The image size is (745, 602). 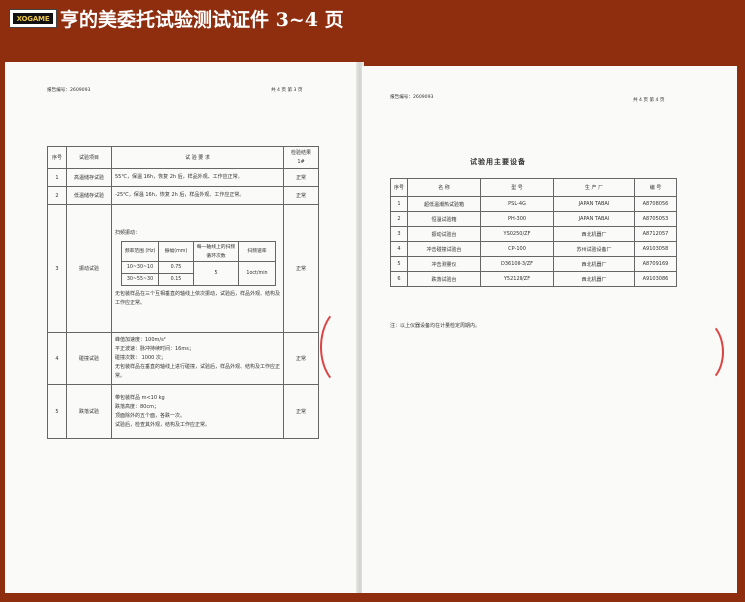 I want to click on page-title: 亨的美委托试验测试证件 3~4 页, so click(x=202, y=20).